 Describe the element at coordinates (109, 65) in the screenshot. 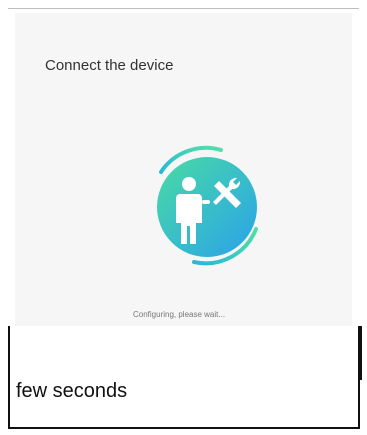

I see `page-title: Connect the device` at that location.